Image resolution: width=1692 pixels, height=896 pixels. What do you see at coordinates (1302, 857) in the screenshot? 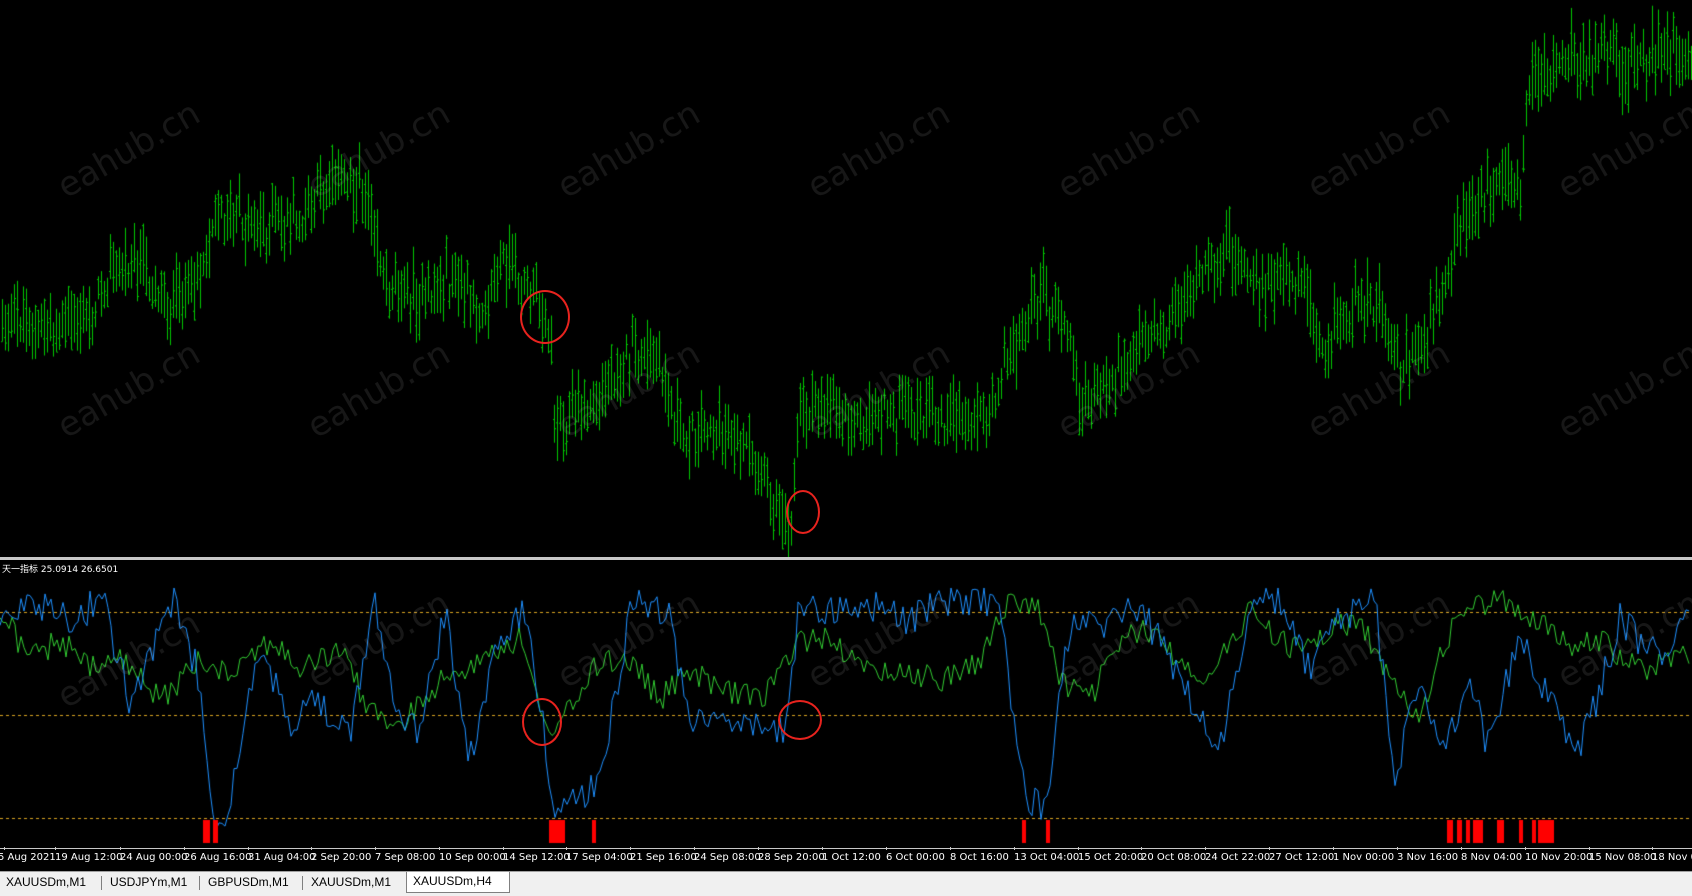
I see `time-tick-label: 27 Oct 12:00` at bounding box center [1302, 857].